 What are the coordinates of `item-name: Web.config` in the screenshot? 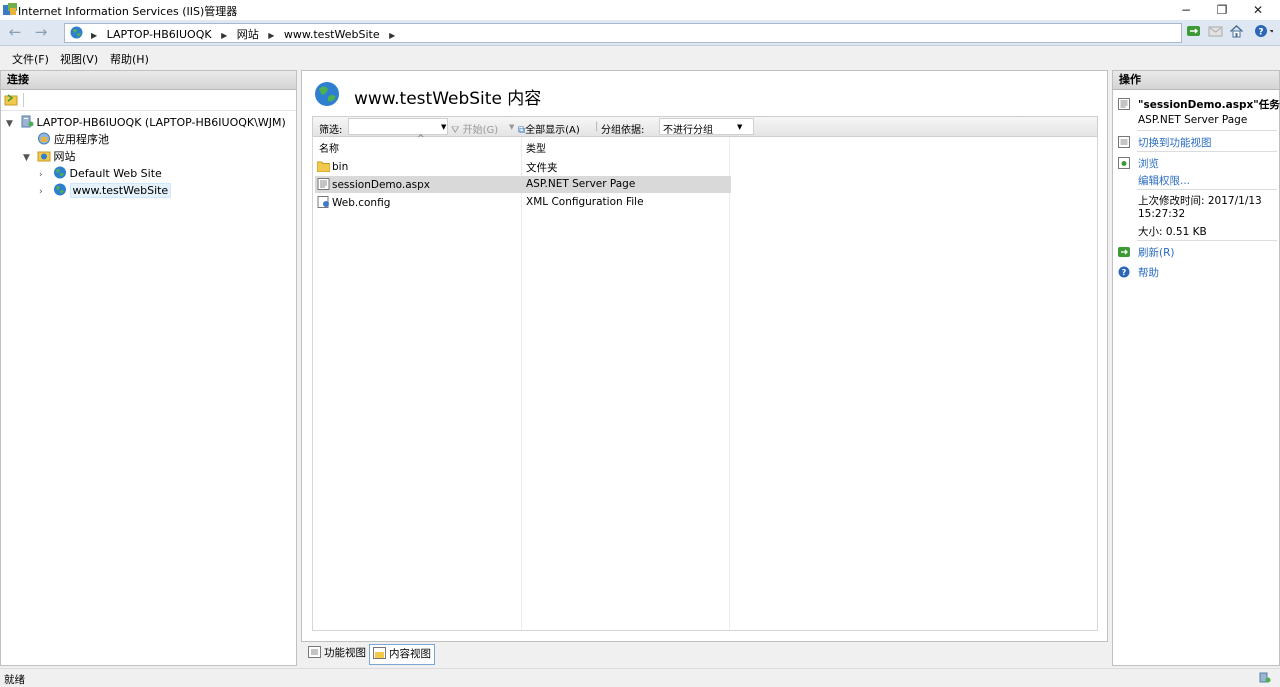 It's located at (361, 203).